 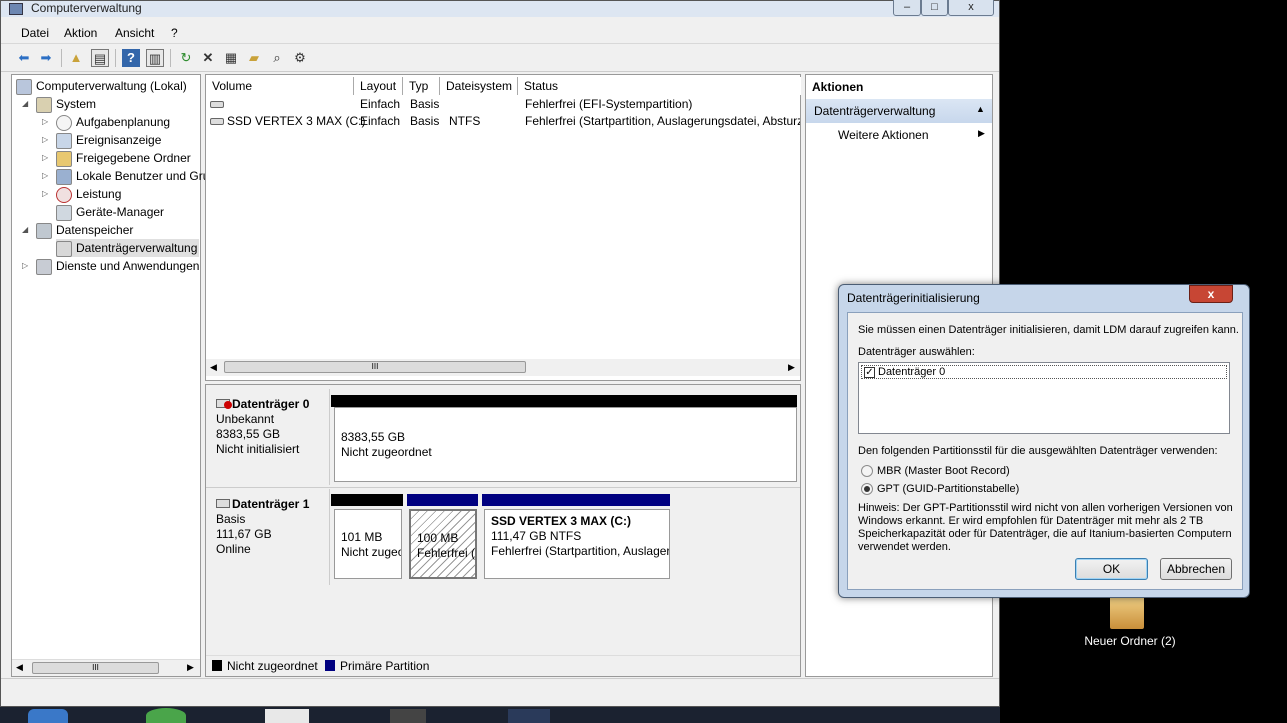 What do you see at coordinates (867, 471) in the screenshot?
I see `mbr-radio` at bounding box center [867, 471].